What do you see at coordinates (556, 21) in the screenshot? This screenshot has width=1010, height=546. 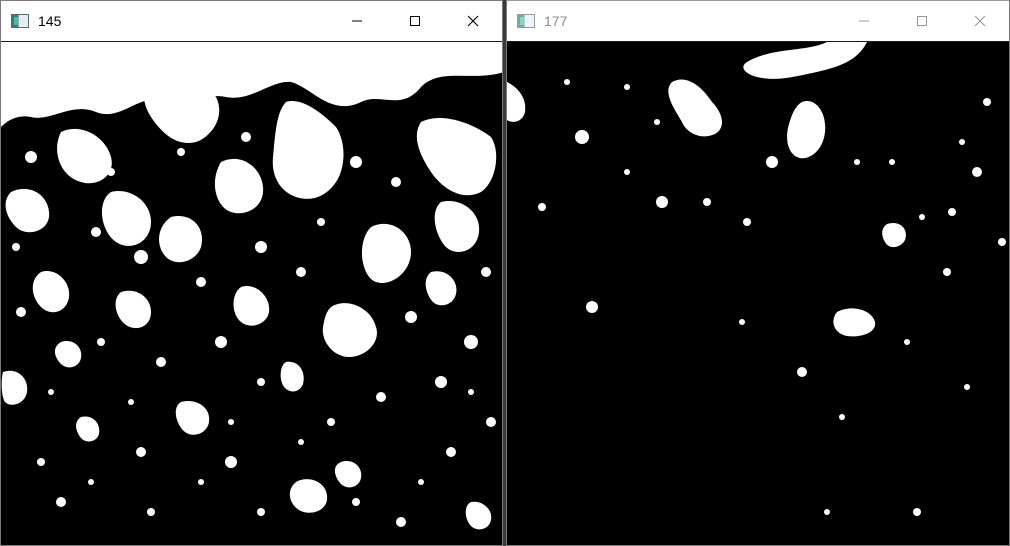 I see `window-title: 177` at bounding box center [556, 21].